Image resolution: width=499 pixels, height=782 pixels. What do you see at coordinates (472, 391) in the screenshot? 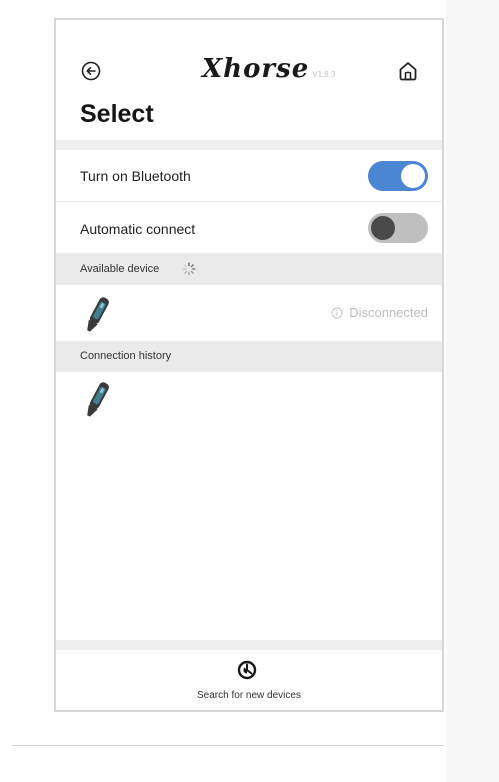
I see `page-background-right` at bounding box center [472, 391].